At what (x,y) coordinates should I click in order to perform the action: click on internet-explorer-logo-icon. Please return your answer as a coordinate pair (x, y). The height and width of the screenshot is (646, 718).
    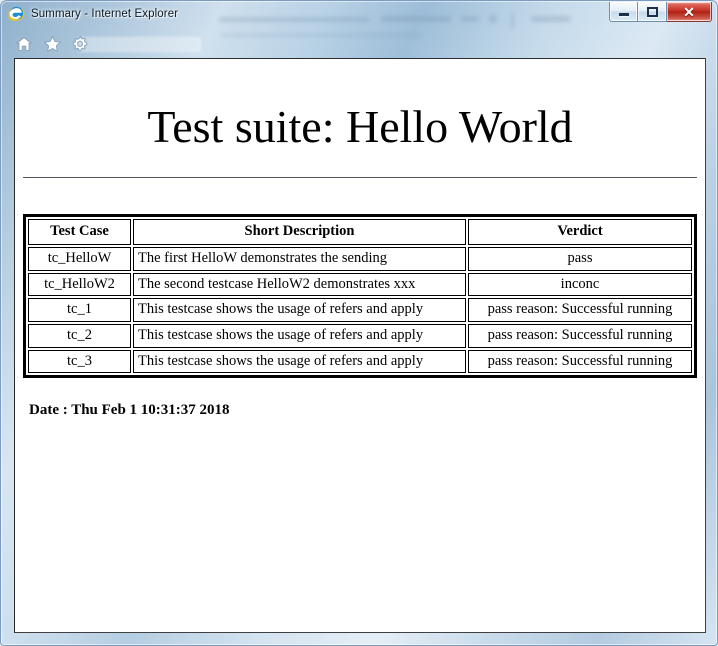
    Looking at the image, I should click on (16, 13).